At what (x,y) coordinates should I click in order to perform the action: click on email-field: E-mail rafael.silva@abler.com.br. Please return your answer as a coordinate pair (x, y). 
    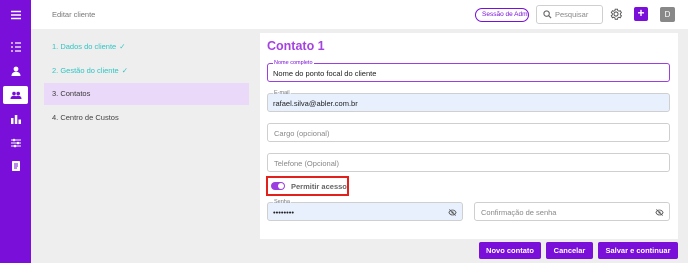
    Looking at the image, I should click on (468, 100).